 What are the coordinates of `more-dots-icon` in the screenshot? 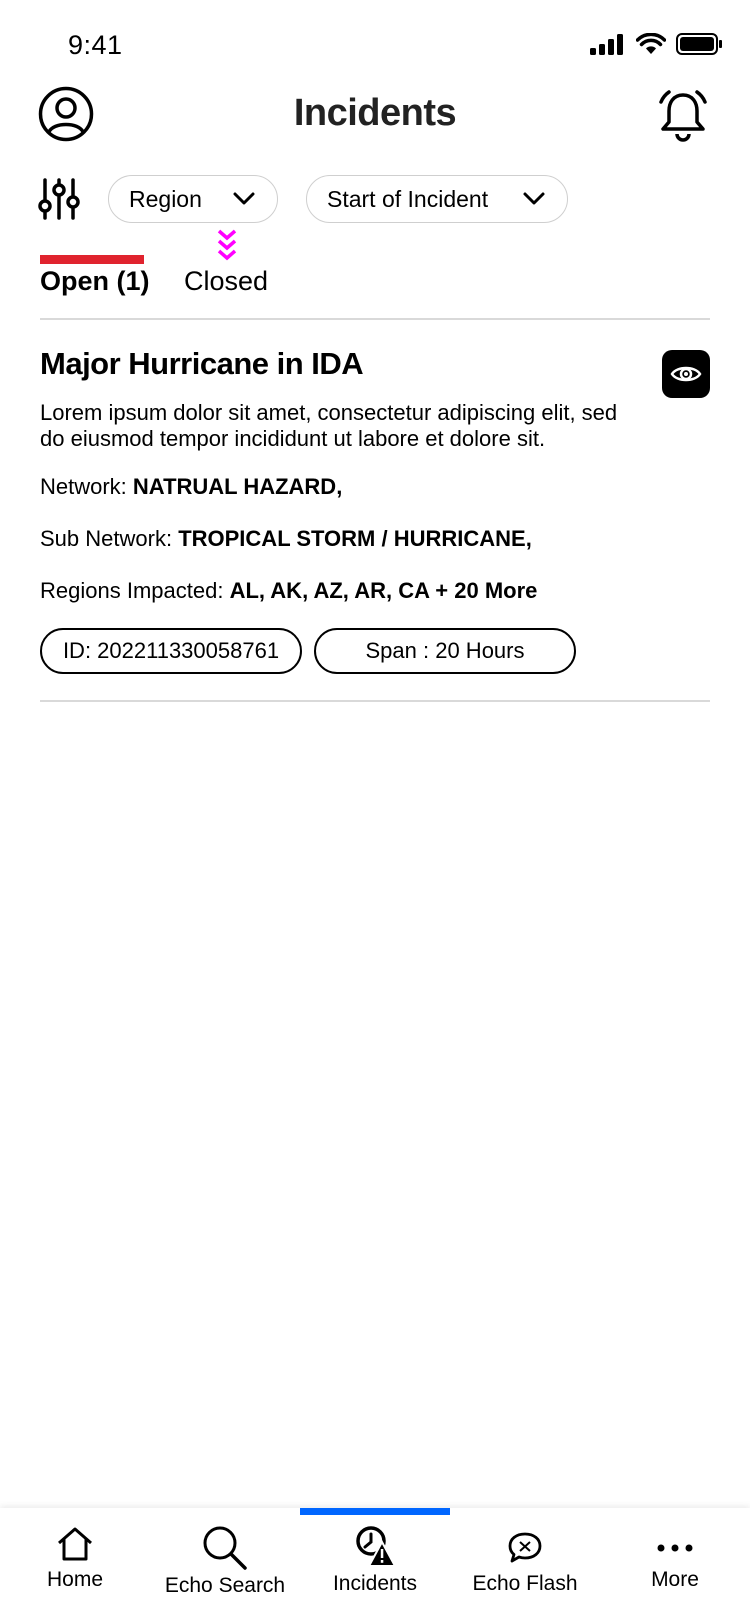 It's located at (675, 1548).